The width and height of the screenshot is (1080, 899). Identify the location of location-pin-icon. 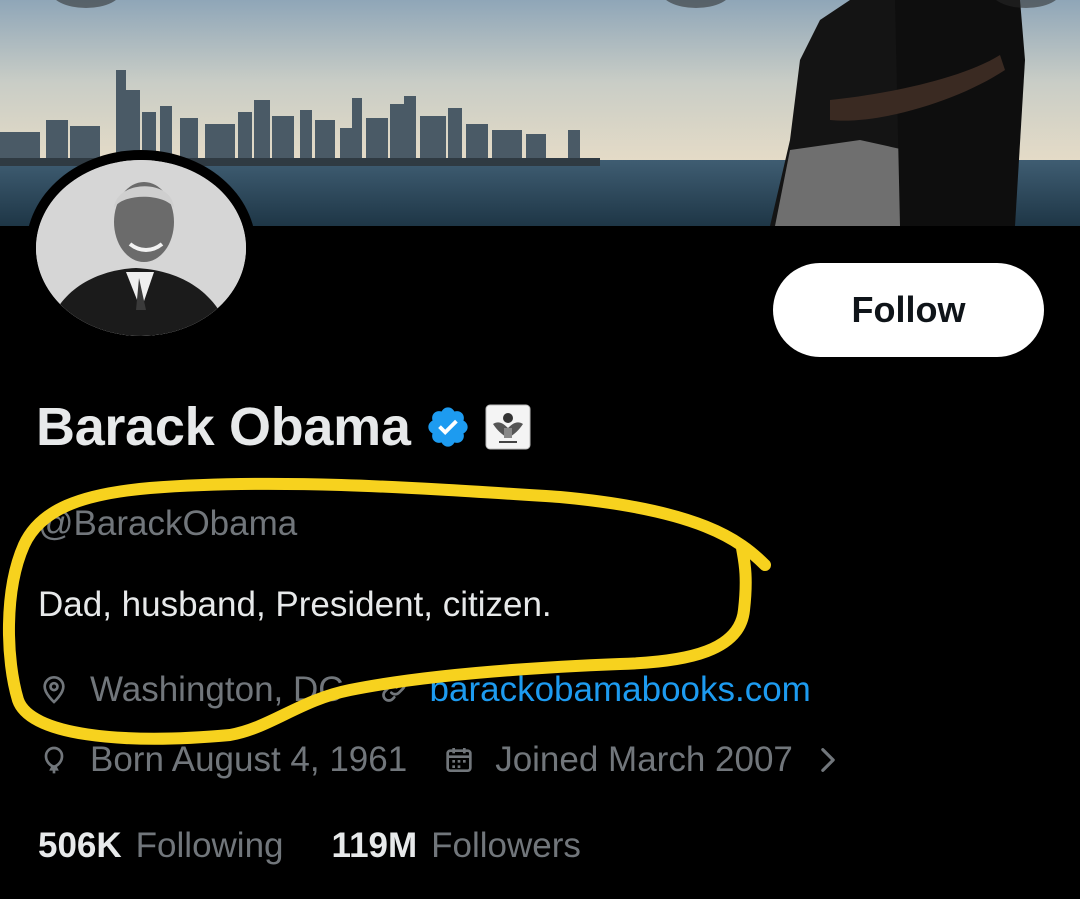
(54, 690).